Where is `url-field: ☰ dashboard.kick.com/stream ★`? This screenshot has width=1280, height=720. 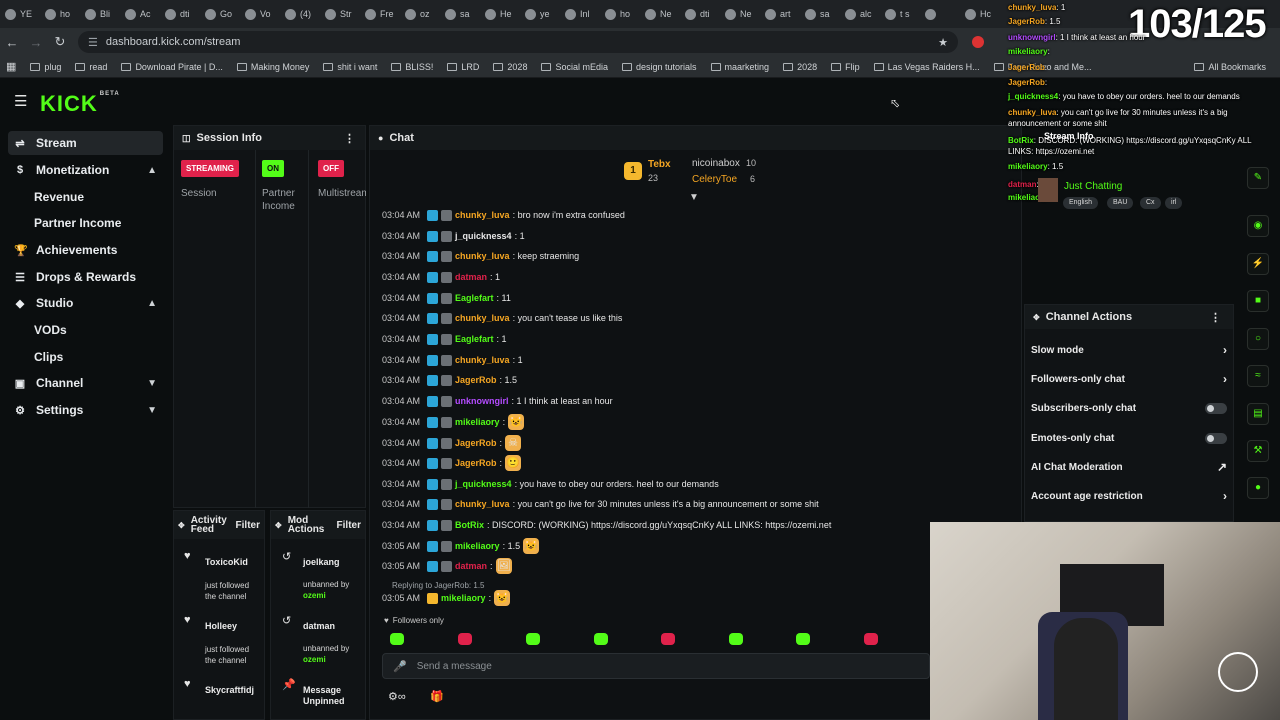
url-field: ☰ dashboard.kick.com/stream ★ is located at coordinates (518, 42).